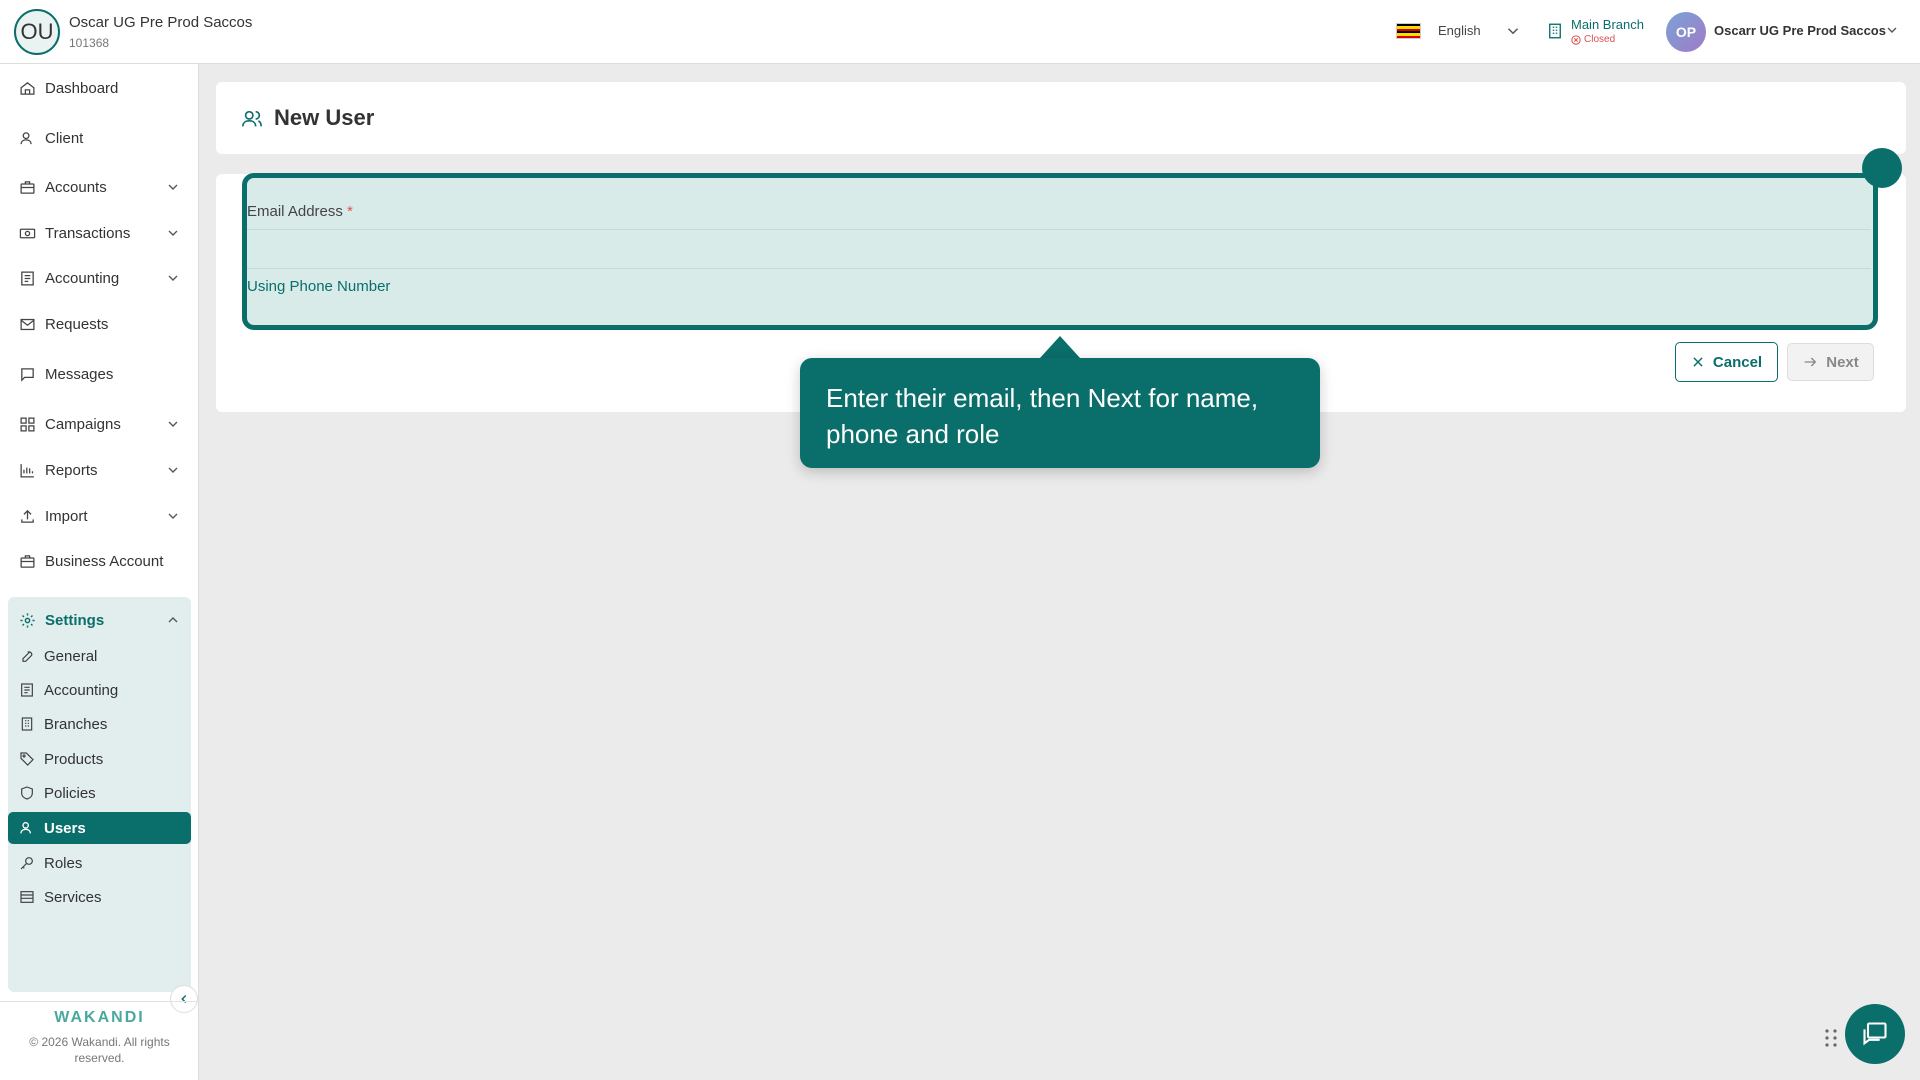 The width and height of the screenshot is (1920, 1080). What do you see at coordinates (74, 759) in the screenshot?
I see `sidebar-subitem-label: Products` at bounding box center [74, 759].